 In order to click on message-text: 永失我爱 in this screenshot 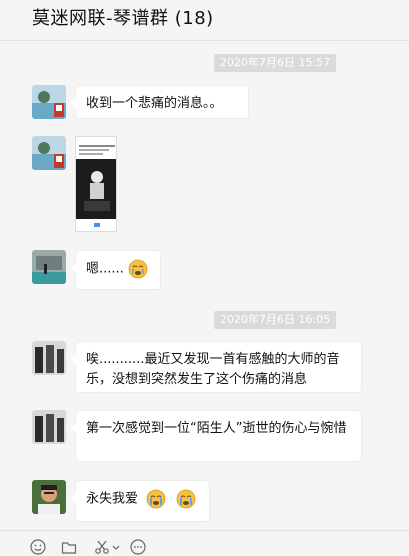, I will do `click(112, 499)`.